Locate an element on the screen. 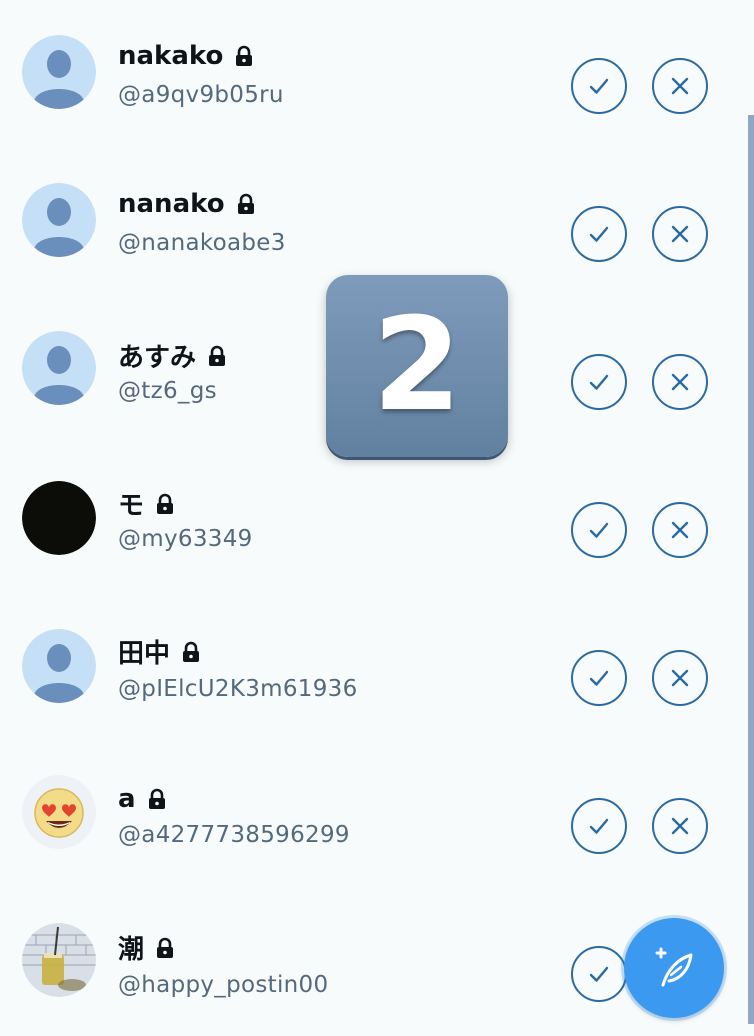 This screenshot has height=1036, width=754. compose-button is located at coordinates (674, 968).